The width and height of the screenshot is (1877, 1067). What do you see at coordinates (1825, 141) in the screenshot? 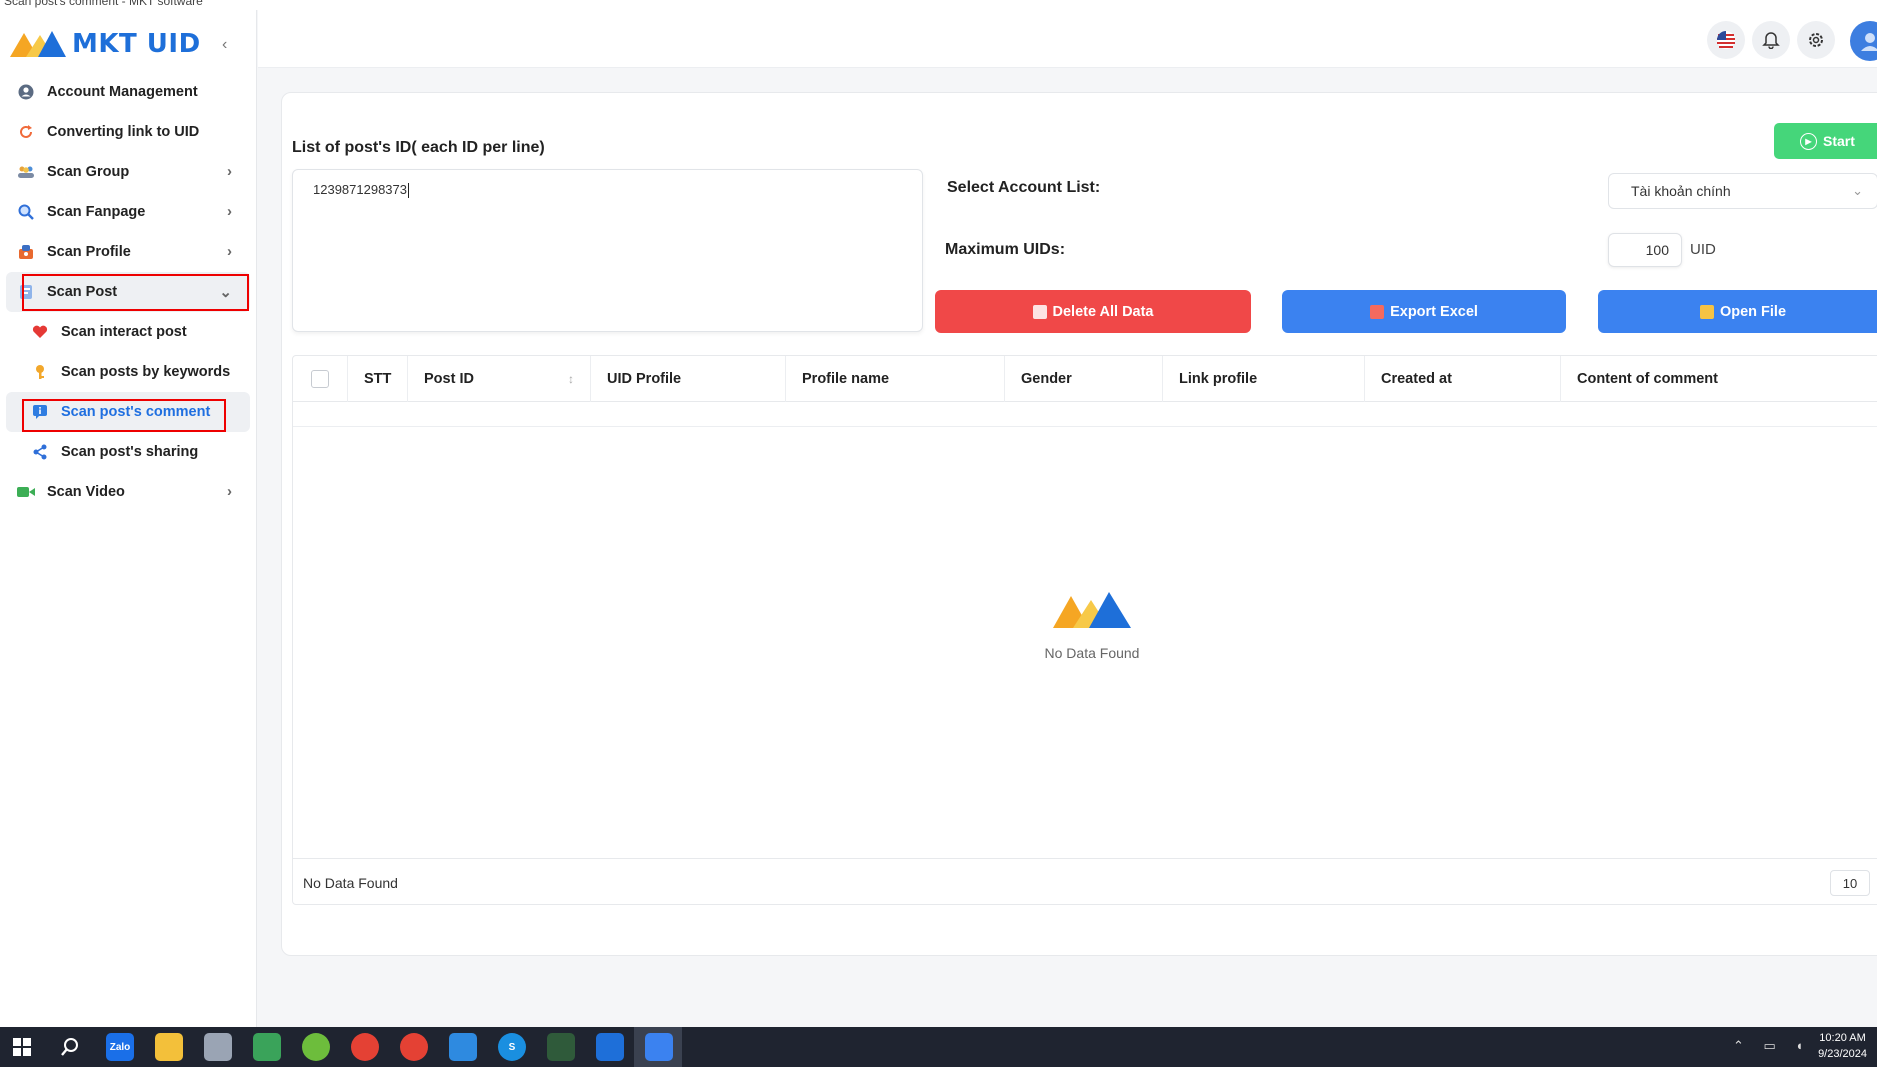
I see `start-button: ▶ Start` at bounding box center [1825, 141].